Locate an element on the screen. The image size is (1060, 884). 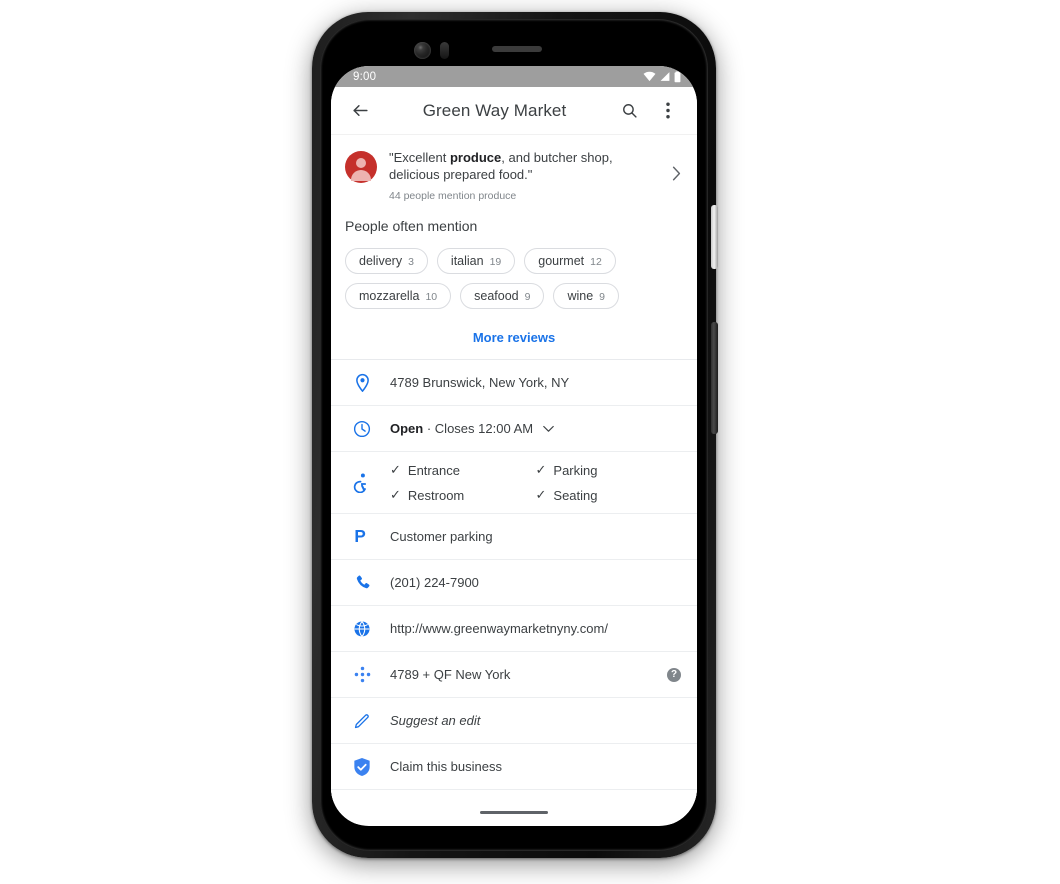
more-vert-icon is located at coordinates (668, 111).